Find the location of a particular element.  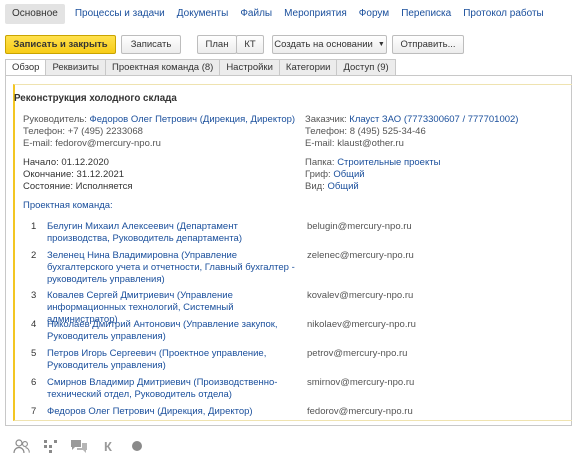

create-based-on-button: Создать на основании ▼ is located at coordinates (329, 44).